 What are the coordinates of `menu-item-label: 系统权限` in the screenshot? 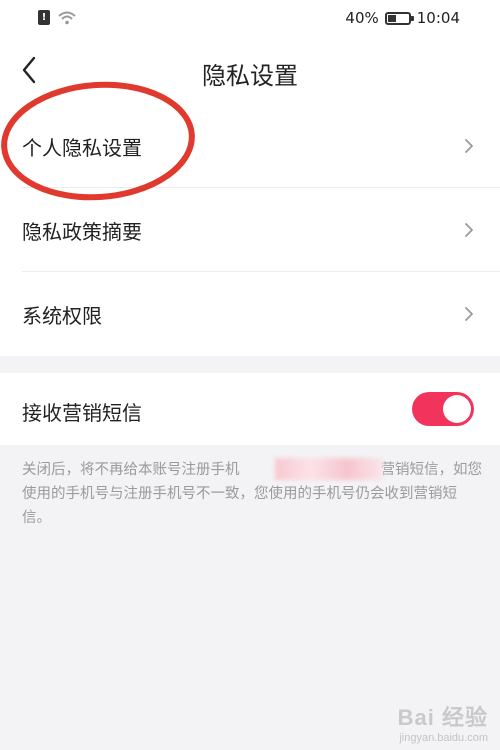 It's located at (62, 316).